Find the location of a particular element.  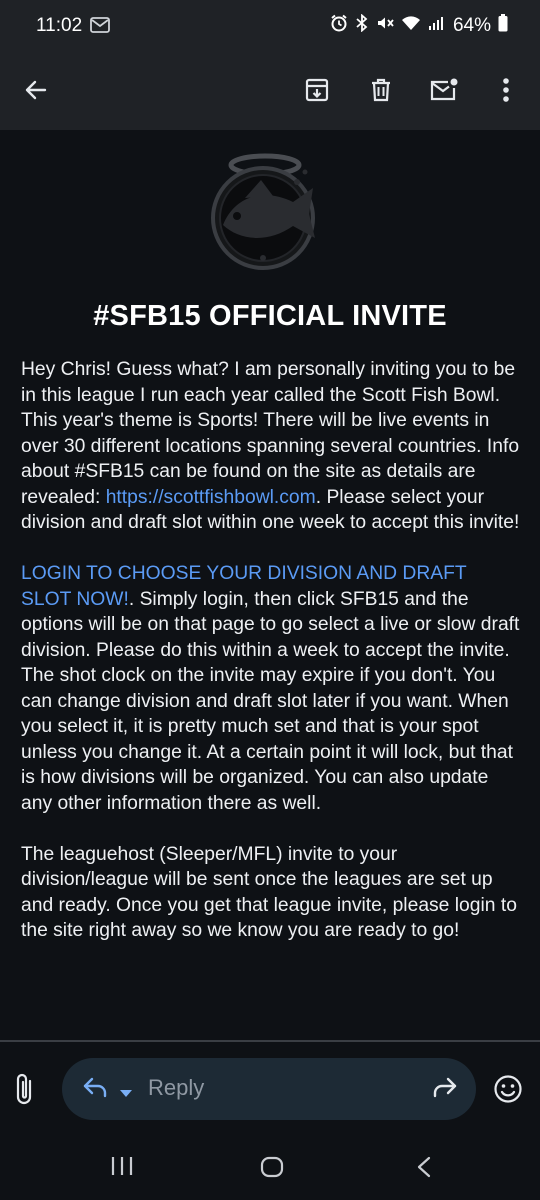

chevron-down-icon is located at coordinates (126, 1094).